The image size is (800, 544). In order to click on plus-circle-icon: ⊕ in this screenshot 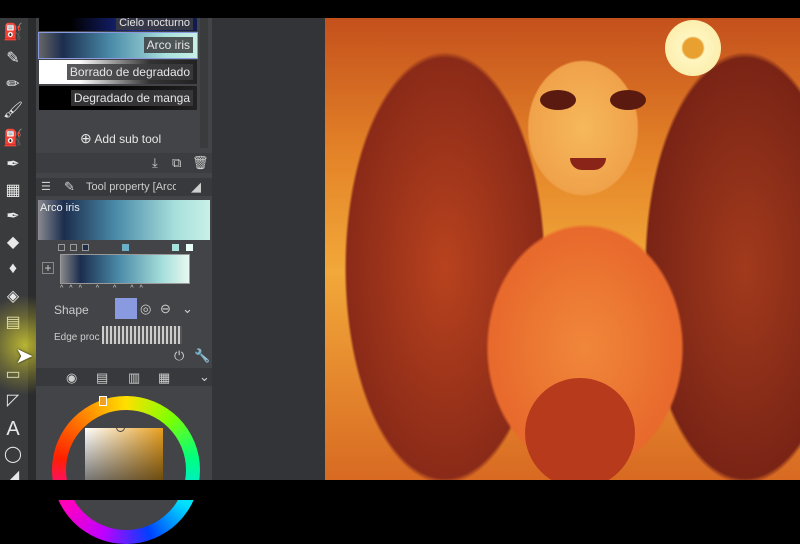, I will do `click(86, 138)`.